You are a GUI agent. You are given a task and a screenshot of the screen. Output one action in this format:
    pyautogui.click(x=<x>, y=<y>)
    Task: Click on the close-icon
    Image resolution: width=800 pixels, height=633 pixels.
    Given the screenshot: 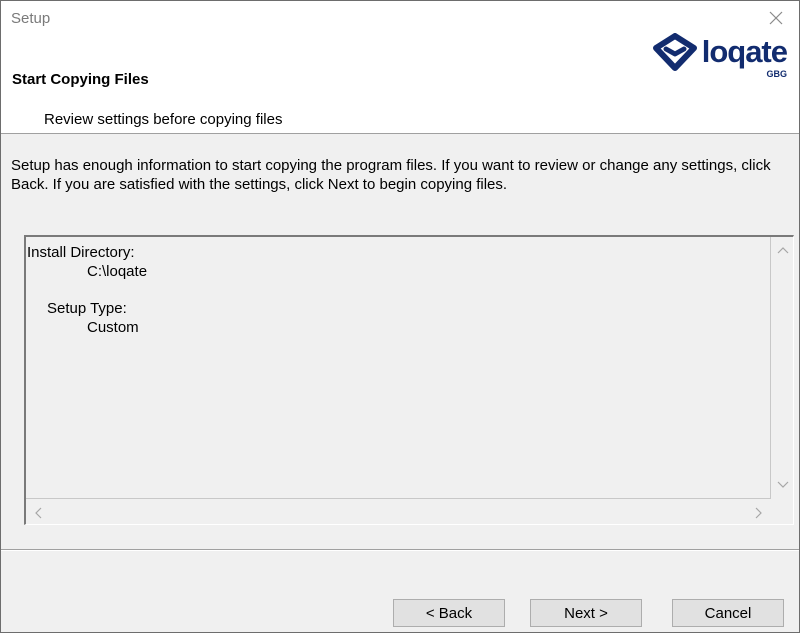 What is the action you would take?
    pyautogui.click(x=776, y=18)
    